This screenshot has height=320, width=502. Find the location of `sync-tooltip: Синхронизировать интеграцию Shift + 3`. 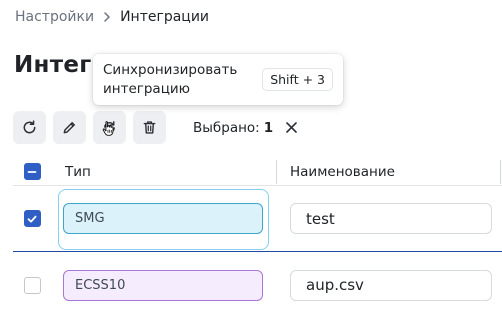

sync-tooltip: Синхронизировать интеграцию Shift + 3 is located at coordinates (218, 79).